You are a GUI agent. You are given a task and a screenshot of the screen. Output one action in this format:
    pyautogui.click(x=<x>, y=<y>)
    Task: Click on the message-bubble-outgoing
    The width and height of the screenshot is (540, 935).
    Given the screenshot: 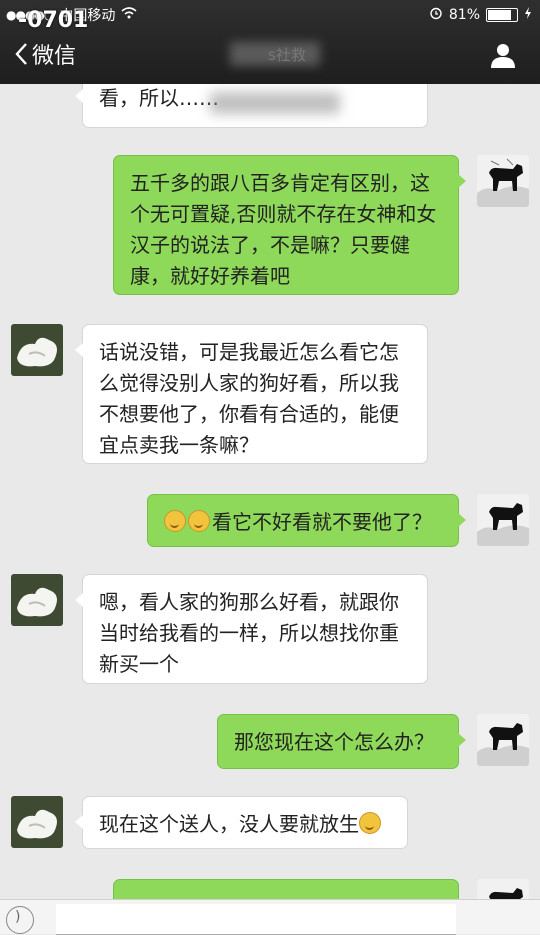 What is the action you would take?
    pyautogui.click(x=289, y=889)
    